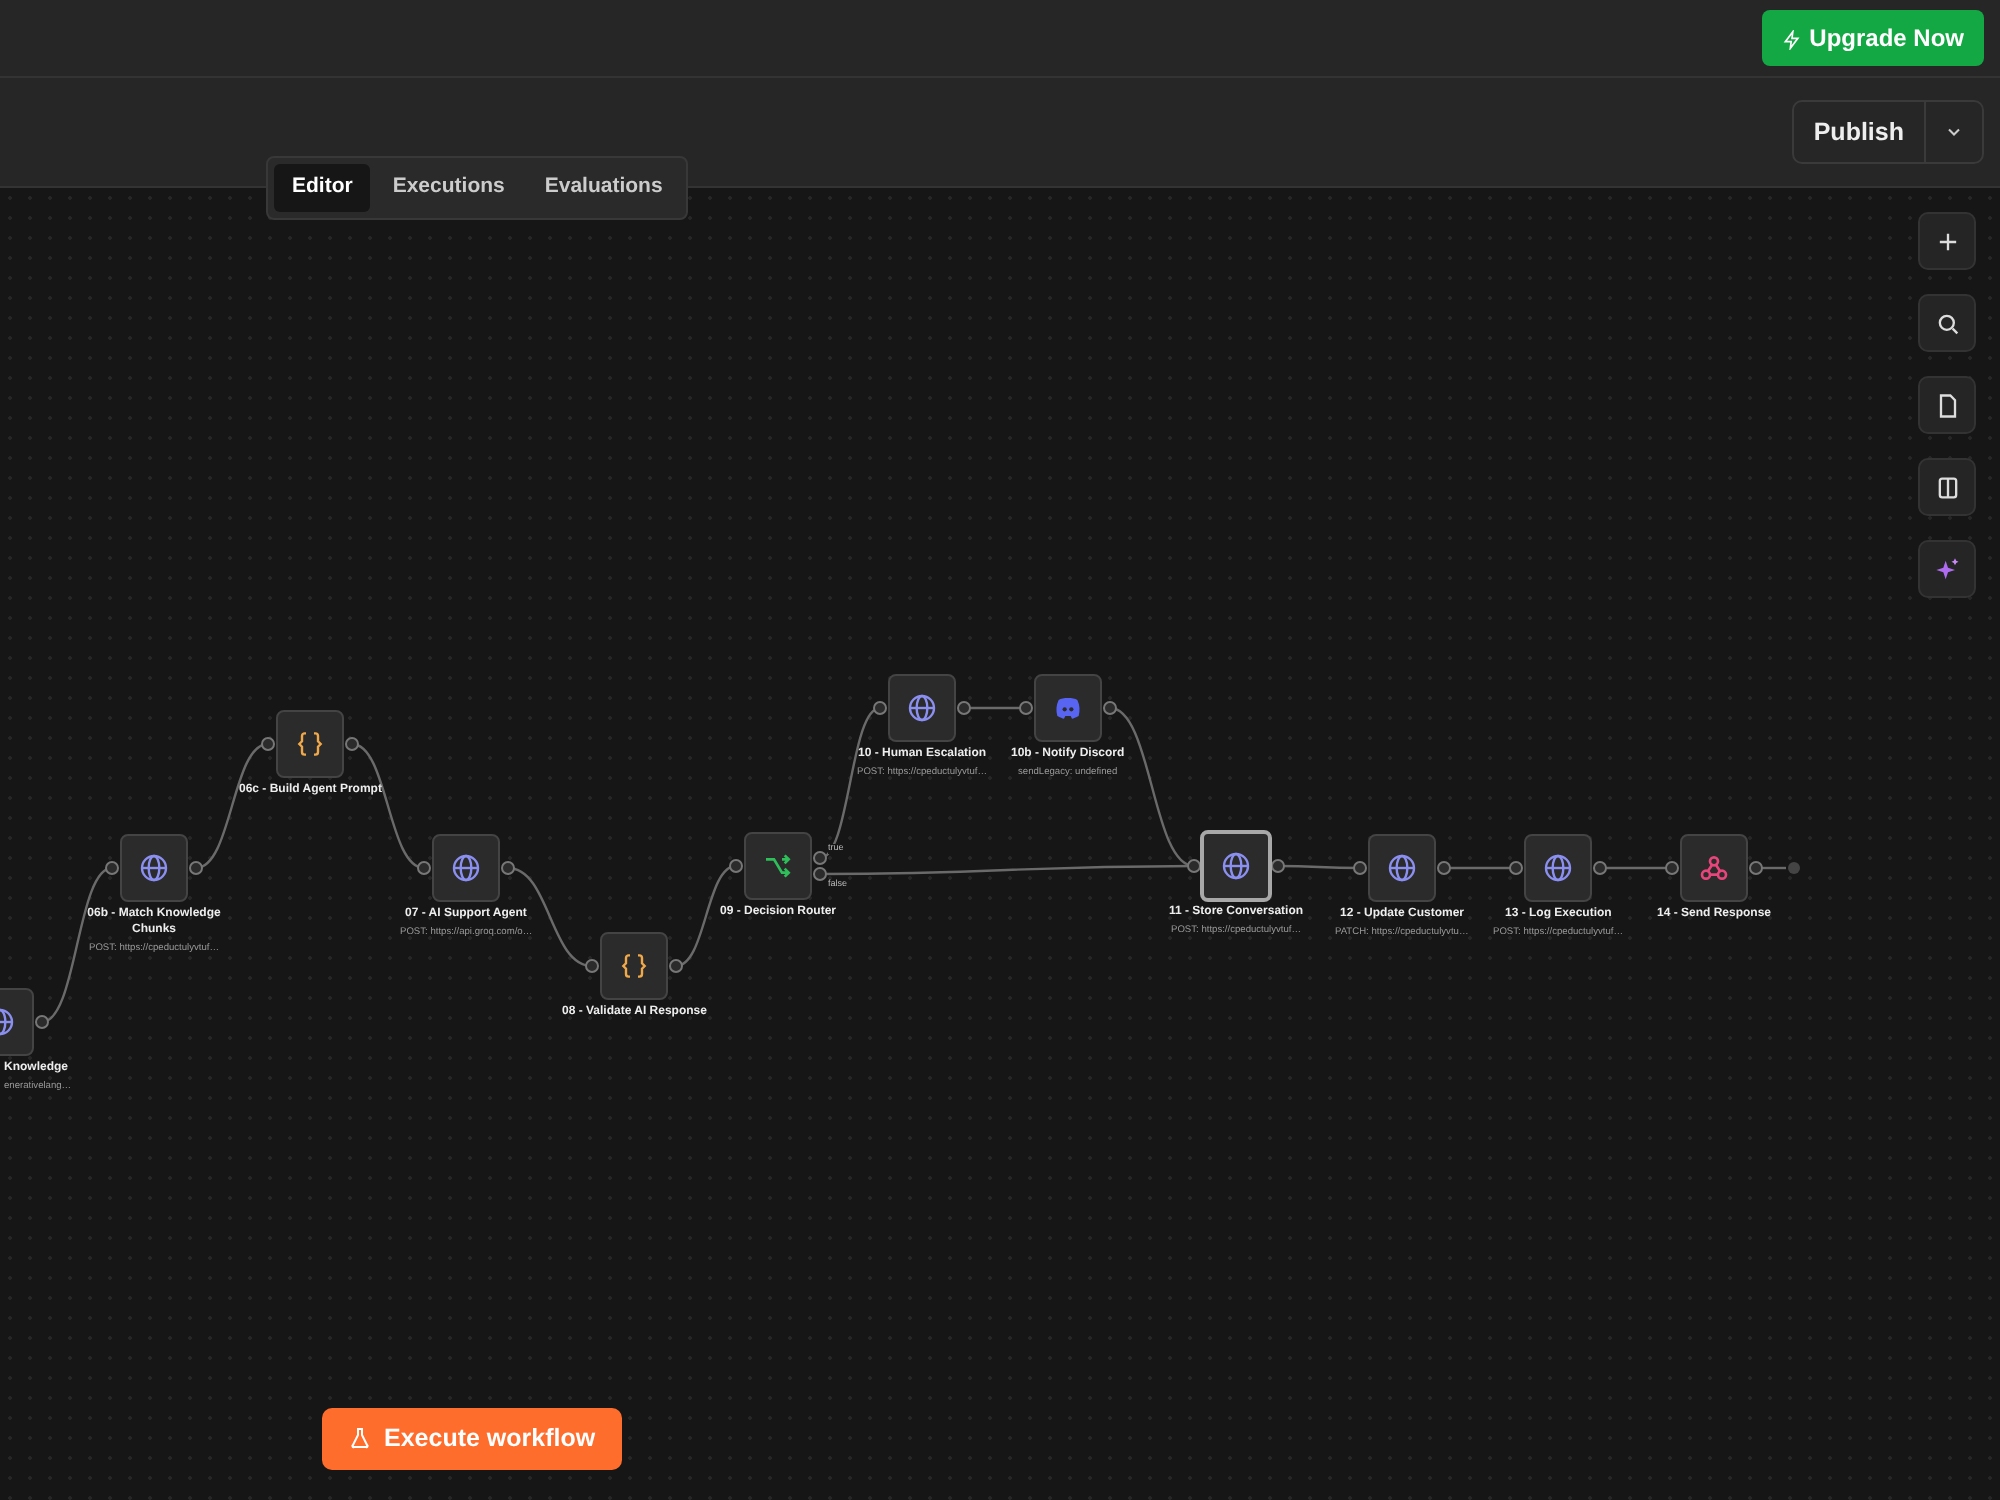 The width and height of the screenshot is (2000, 1500). I want to click on split-arrows-icon, so click(778, 866).